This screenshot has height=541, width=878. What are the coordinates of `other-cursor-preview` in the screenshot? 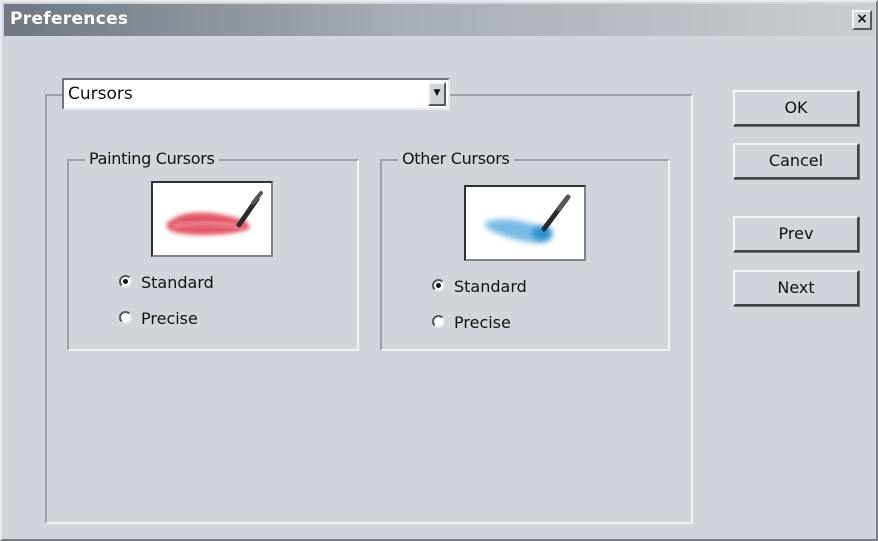 It's located at (525, 223).